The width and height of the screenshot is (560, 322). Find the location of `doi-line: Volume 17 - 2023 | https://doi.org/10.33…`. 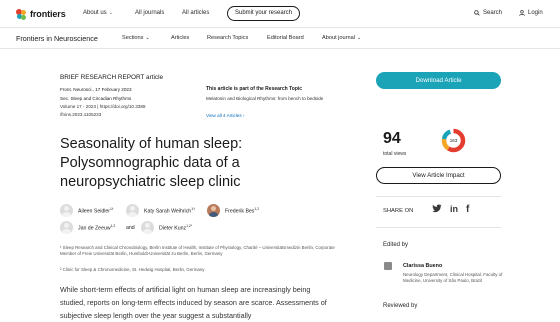

doi-line: Volume 17 - 2023 | https://doi.org/10.33… is located at coordinates (102, 106).